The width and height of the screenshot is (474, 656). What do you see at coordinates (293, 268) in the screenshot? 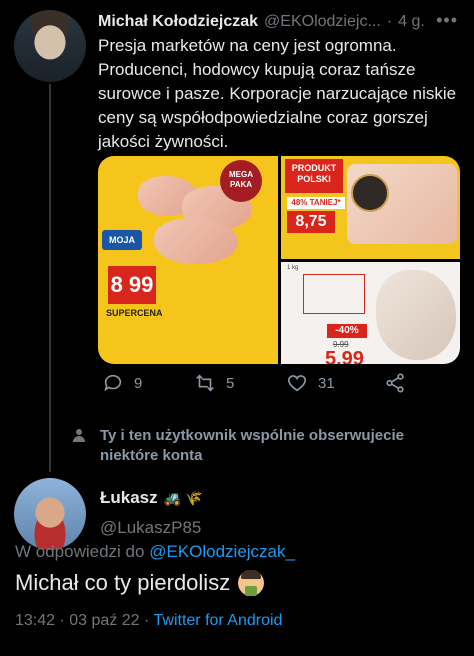
I see `weight-label: 1 kg` at bounding box center [293, 268].